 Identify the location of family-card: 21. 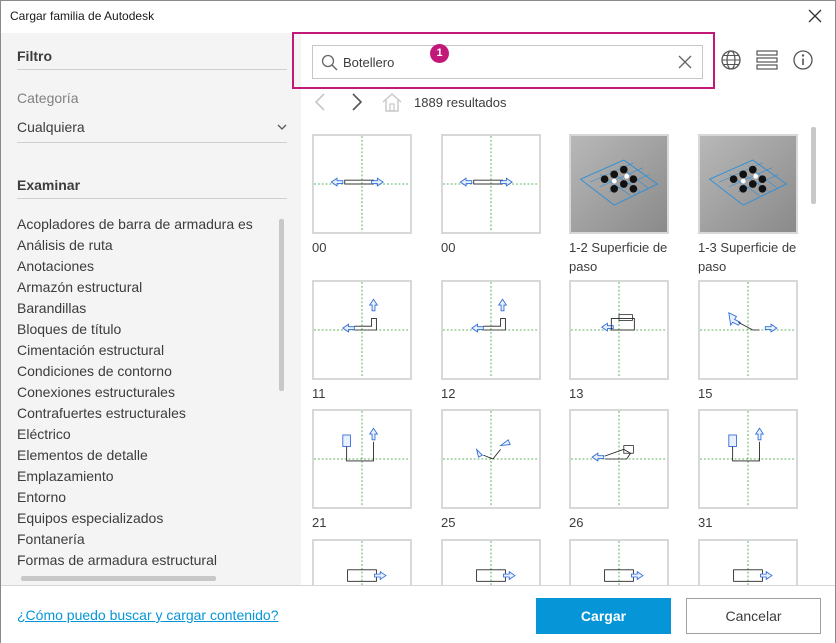
(362, 470).